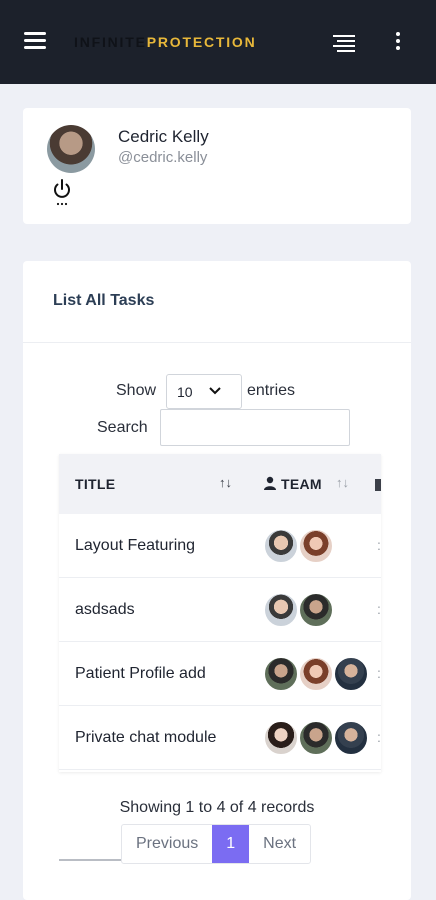 The height and width of the screenshot is (900, 436). I want to click on task-title: Private chat module, so click(146, 737).